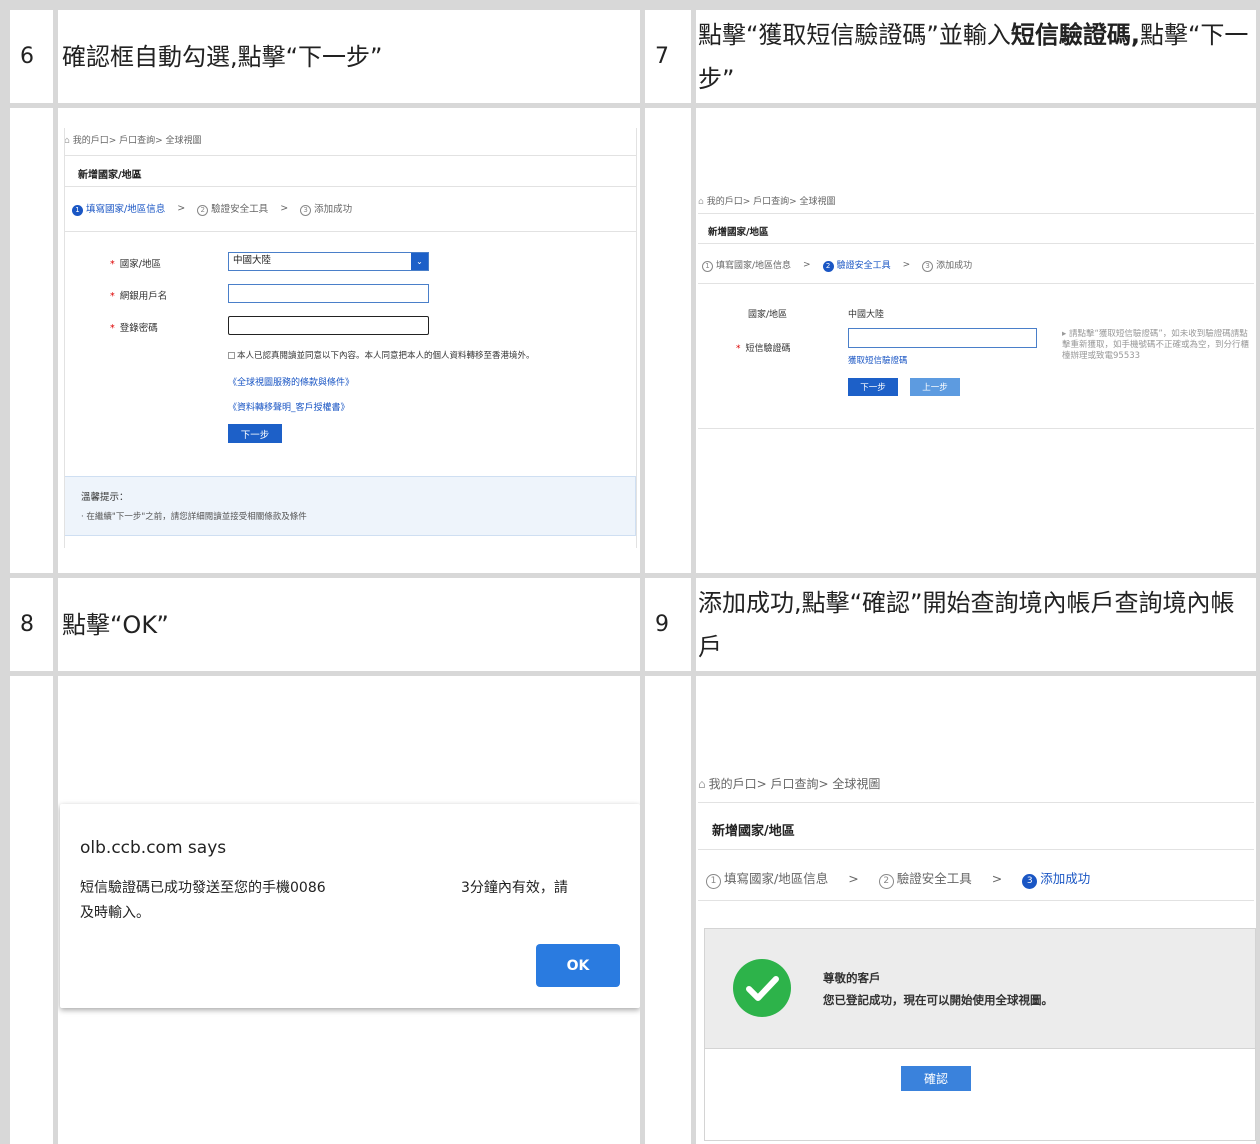 The width and height of the screenshot is (1260, 1144). What do you see at coordinates (938, 1000) in the screenshot?
I see `success-text: 您已登記成功，現在可以開始使用全球視圖。` at bounding box center [938, 1000].